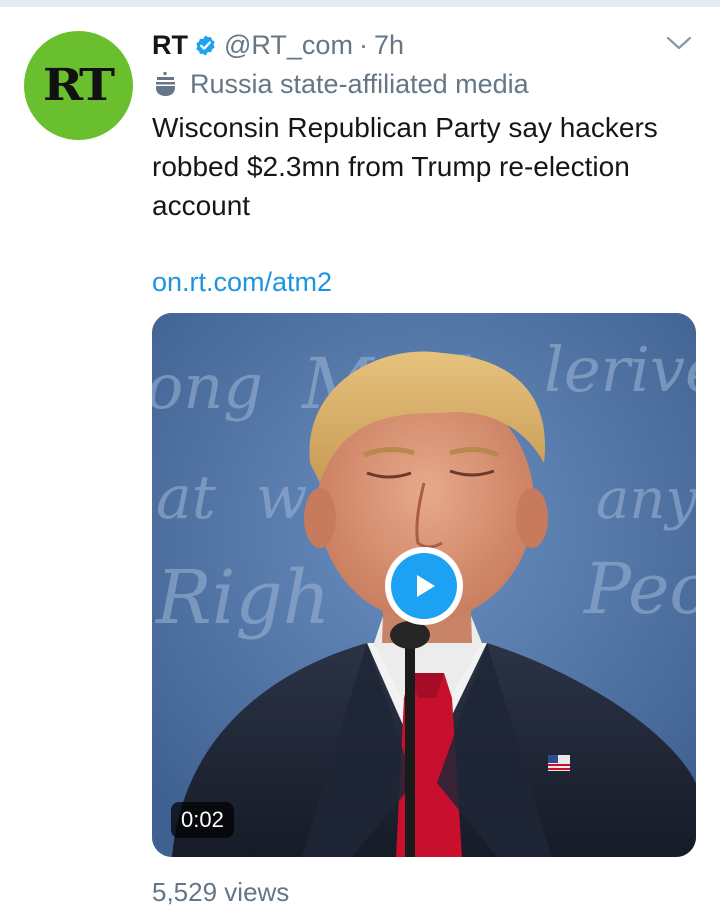 The width and height of the screenshot is (720, 912). I want to click on affiliation-text: Russia state-affiliated media, so click(359, 83).